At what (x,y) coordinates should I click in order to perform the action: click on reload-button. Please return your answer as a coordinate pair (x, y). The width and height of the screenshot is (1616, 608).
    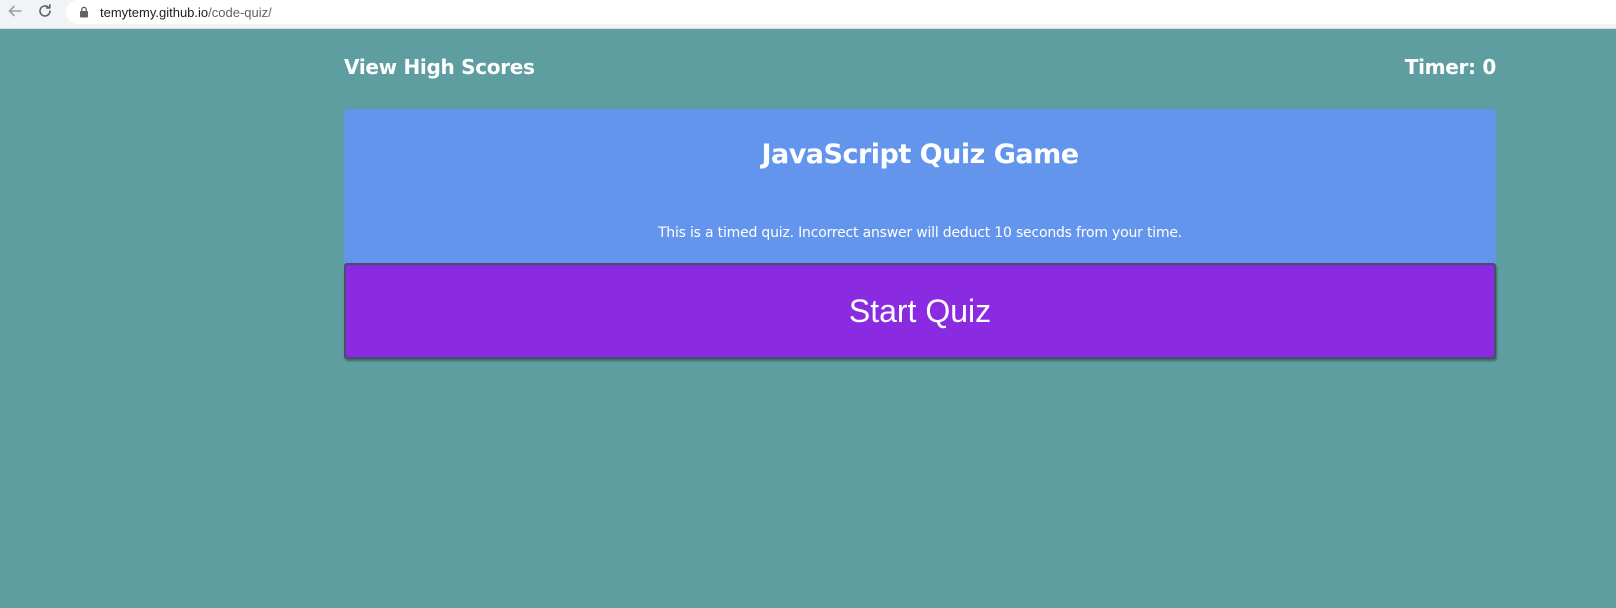
    Looking at the image, I should click on (45, 13).